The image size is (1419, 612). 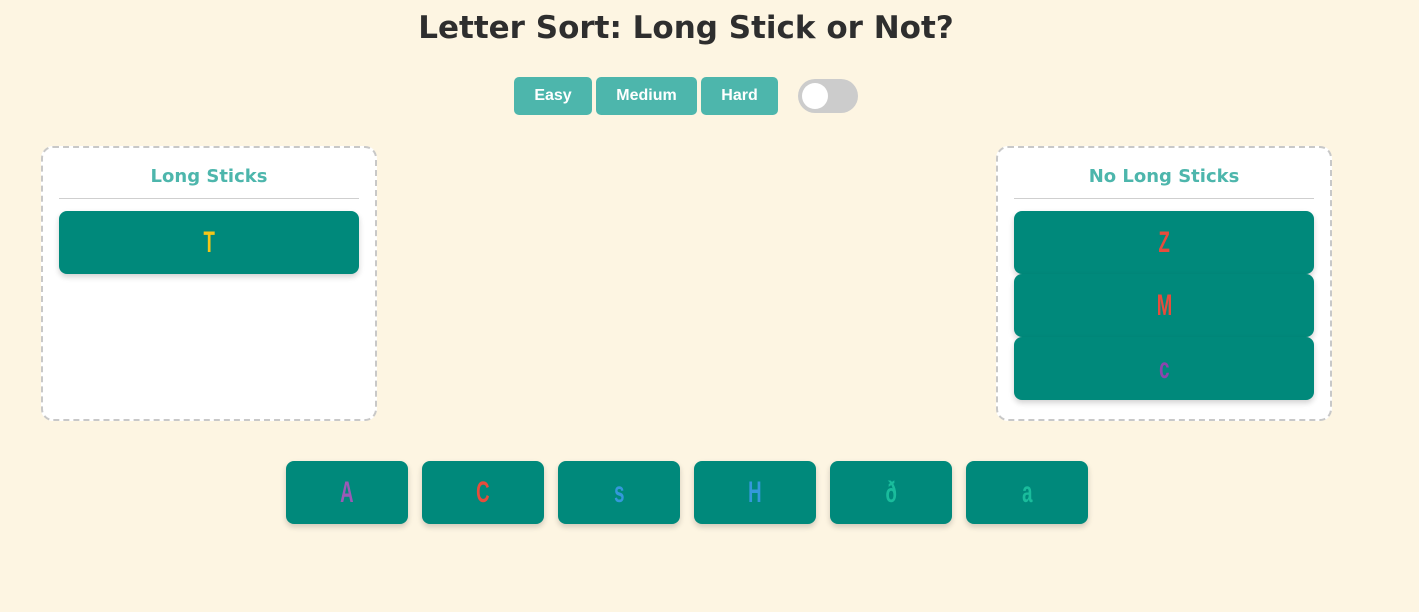 I want to click on letter-card-c-upper: C, so click(x=483, y=492).